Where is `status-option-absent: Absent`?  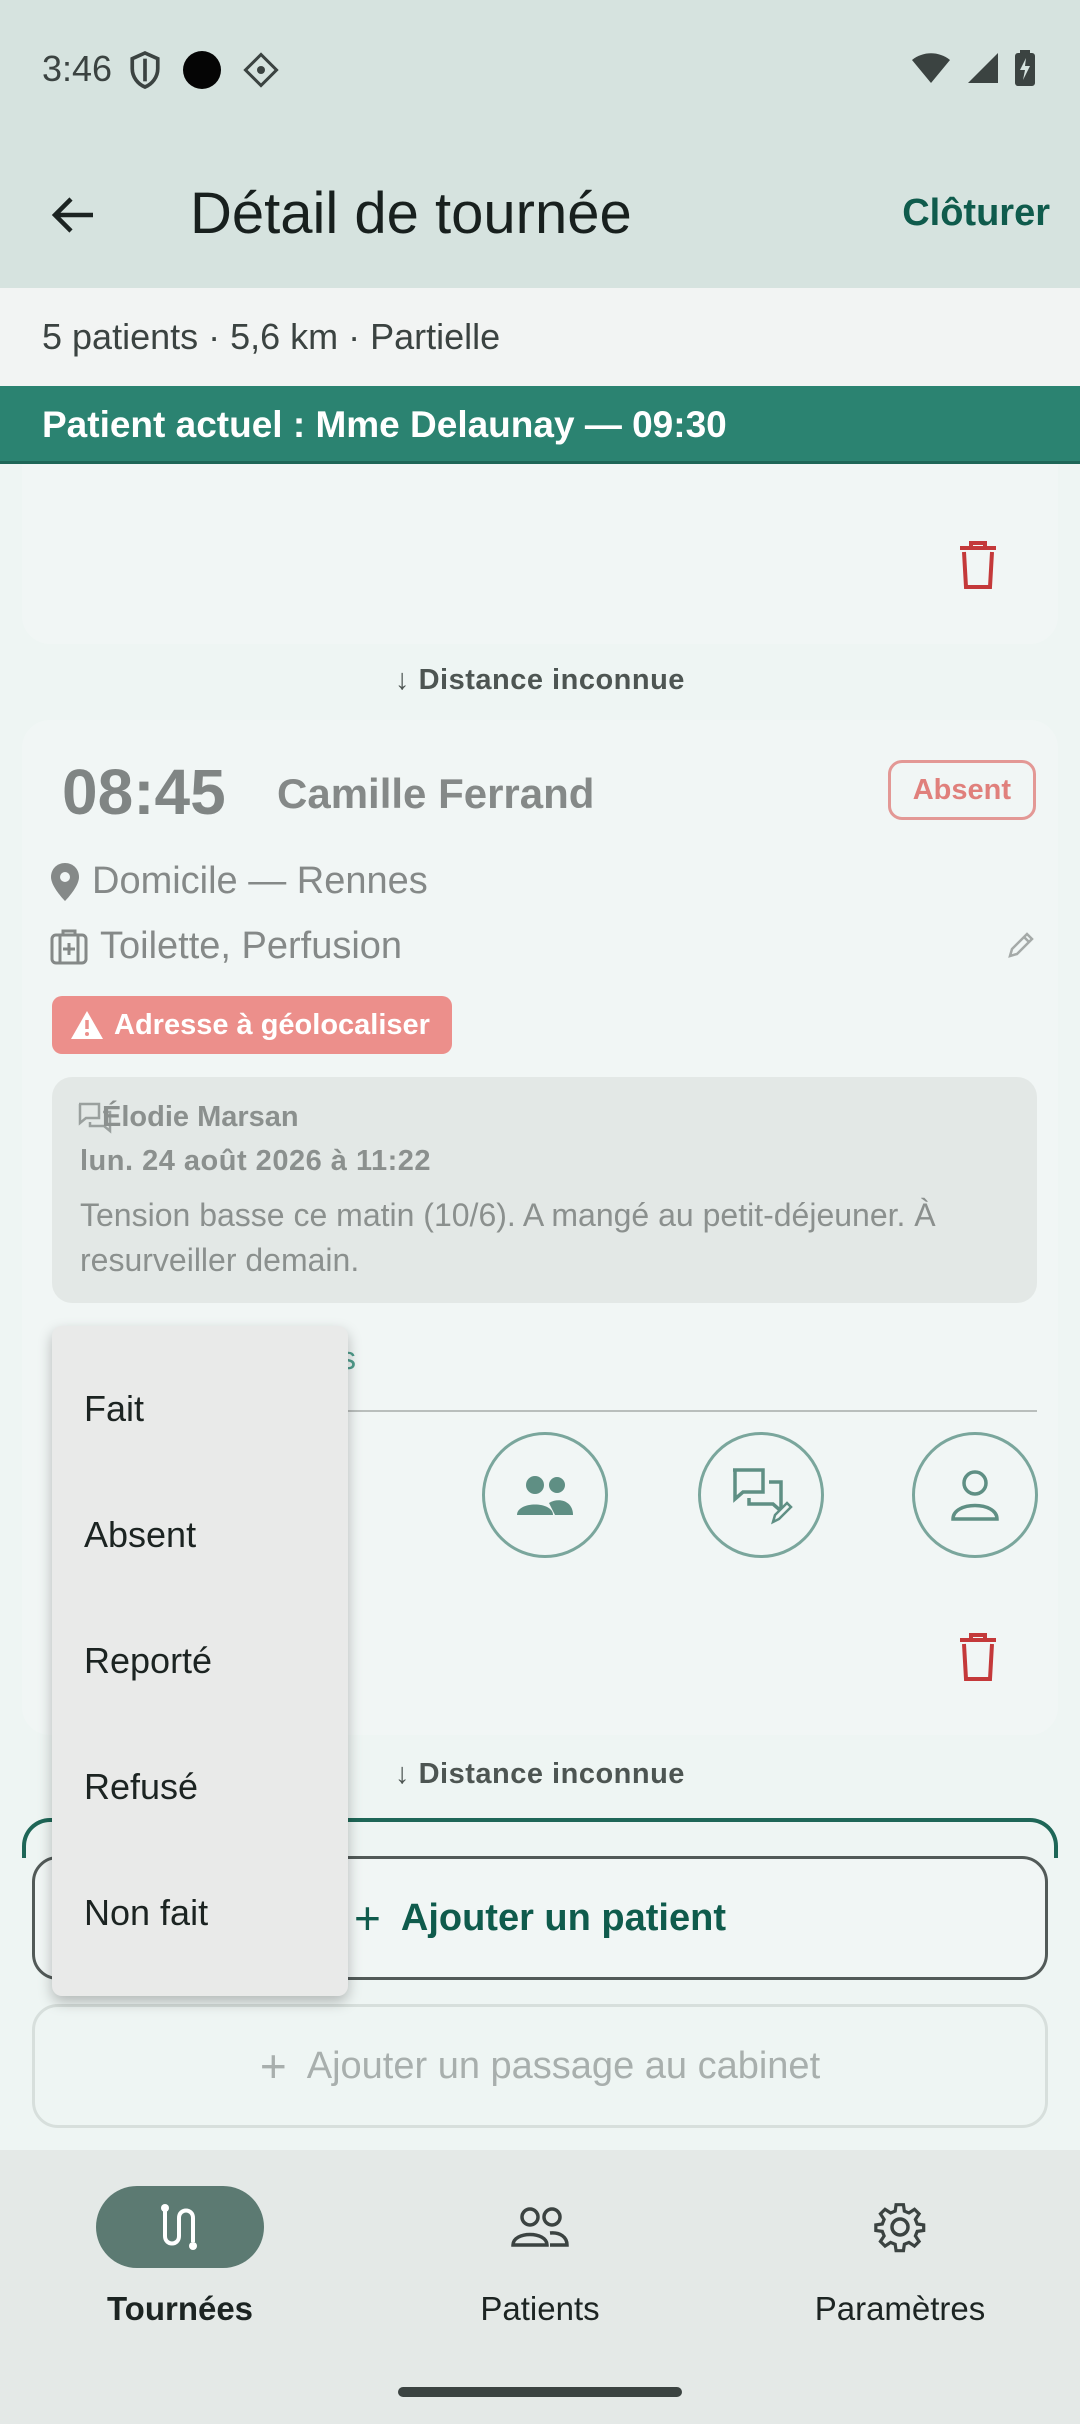
status-option-absent: Absent is located at coordinates (200, 1535).